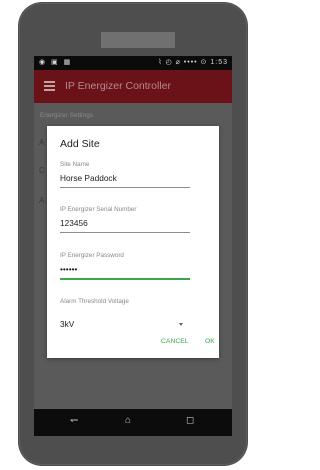 The width and height of the screenshot is (320, 470). I want to click on site-name-underline, so click(125, 187).